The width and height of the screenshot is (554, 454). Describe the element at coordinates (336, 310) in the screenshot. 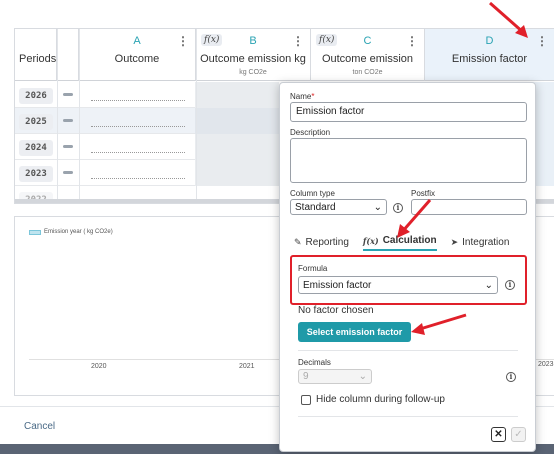

I see `no-factor-text: No factor chosen` at that location.